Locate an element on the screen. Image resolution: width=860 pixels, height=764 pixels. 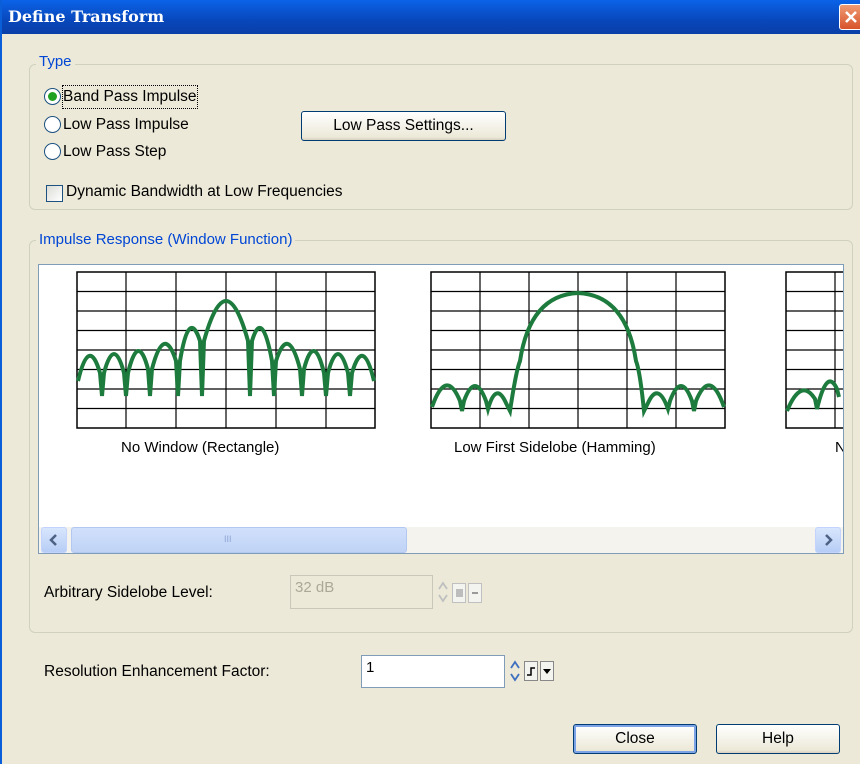
help-button: Help is located at coordinates (778, 739).